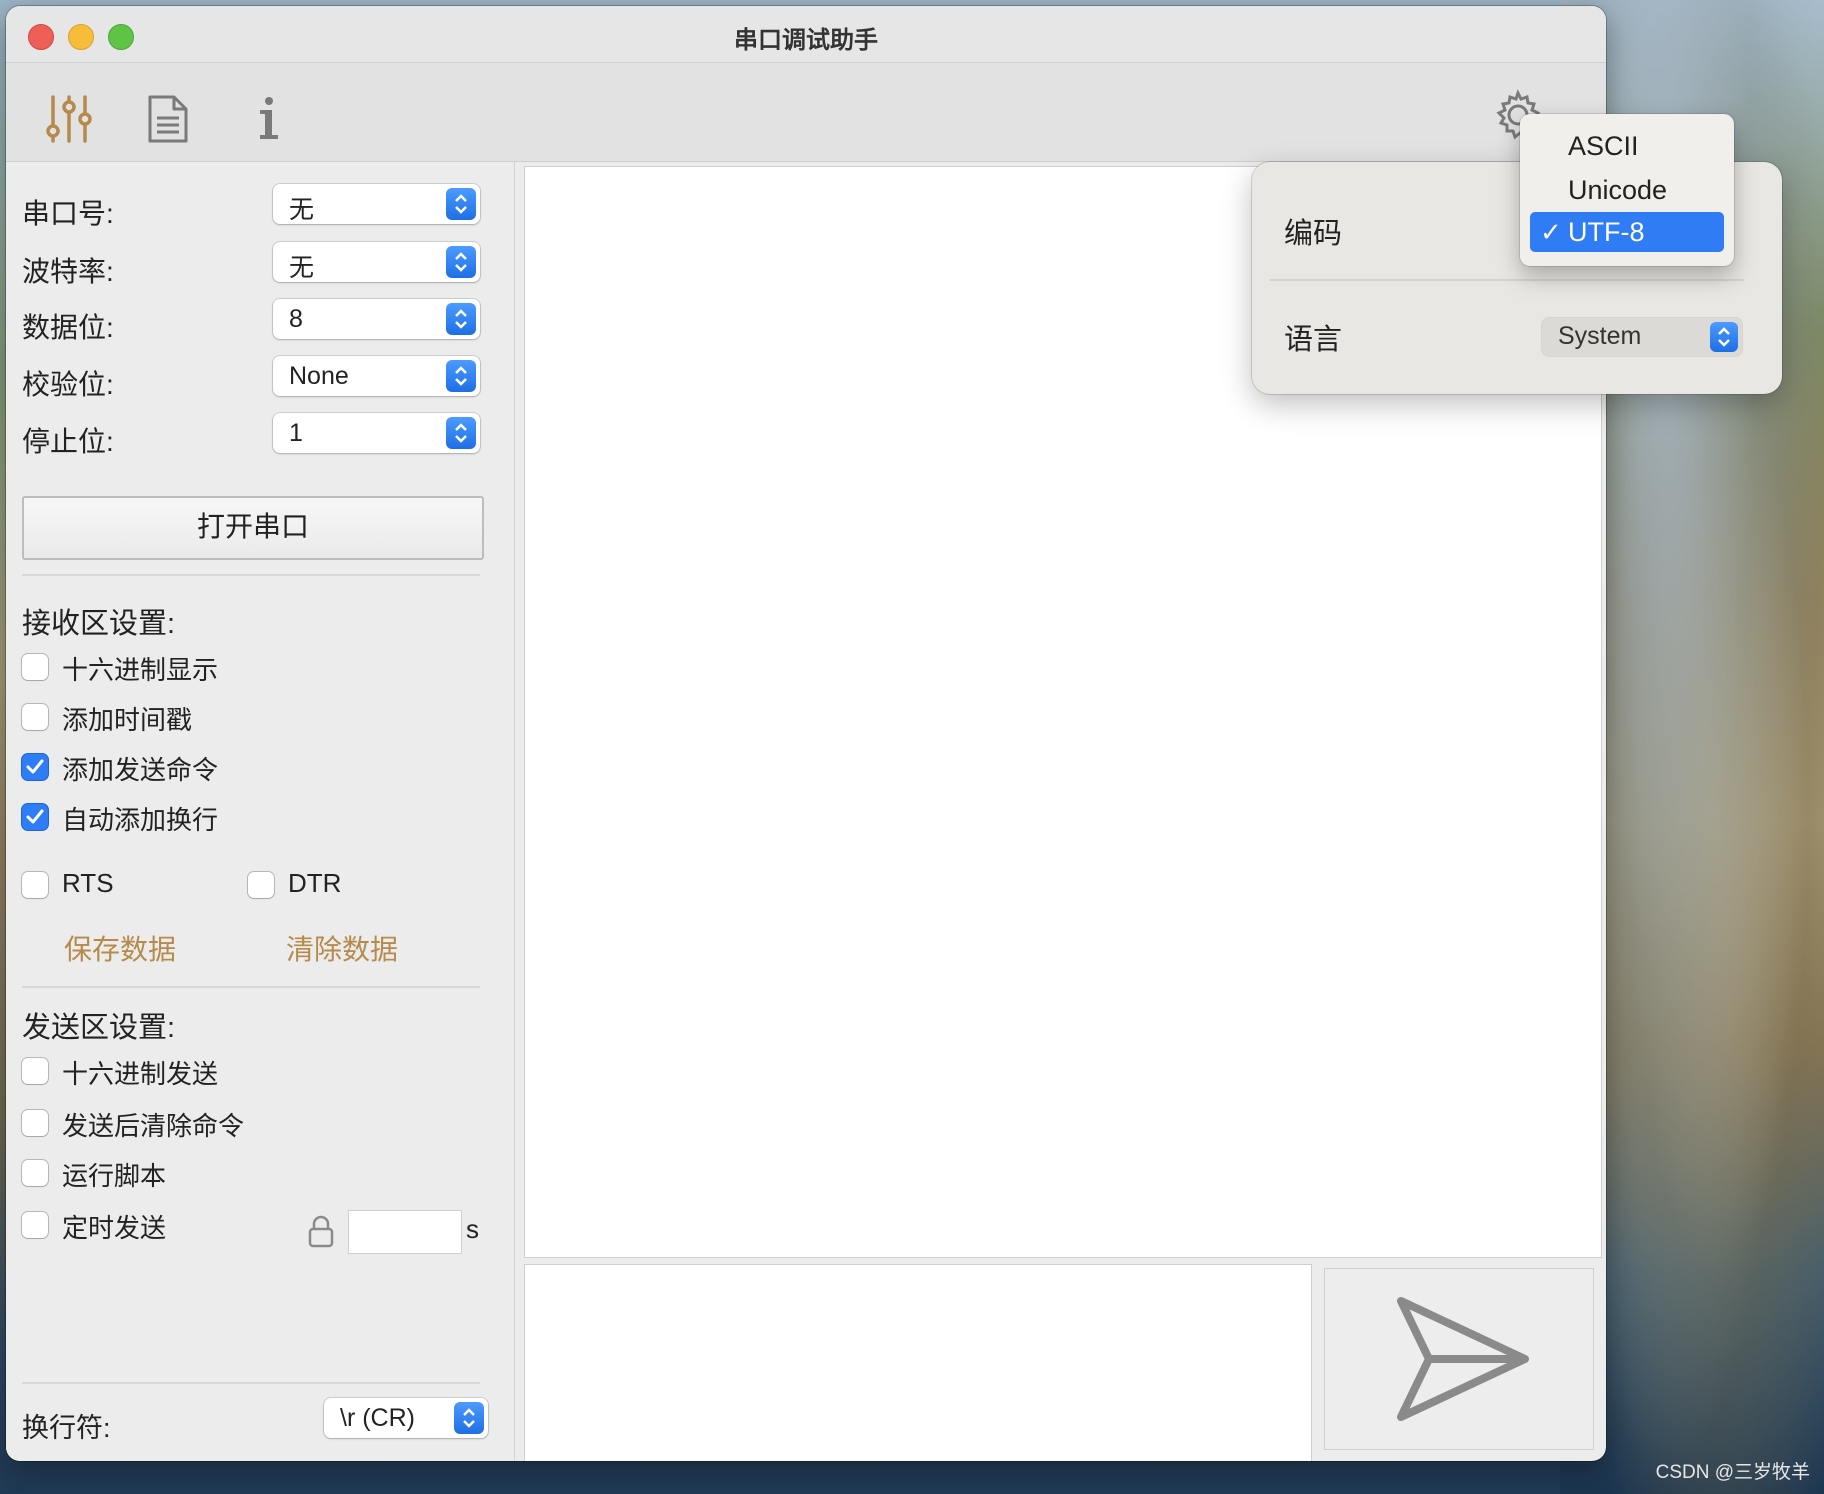  What do you see at coordinates (806, 40) in the screenshot?
I see `window-title: 串口调试助手` at bounding box center [806, 40].